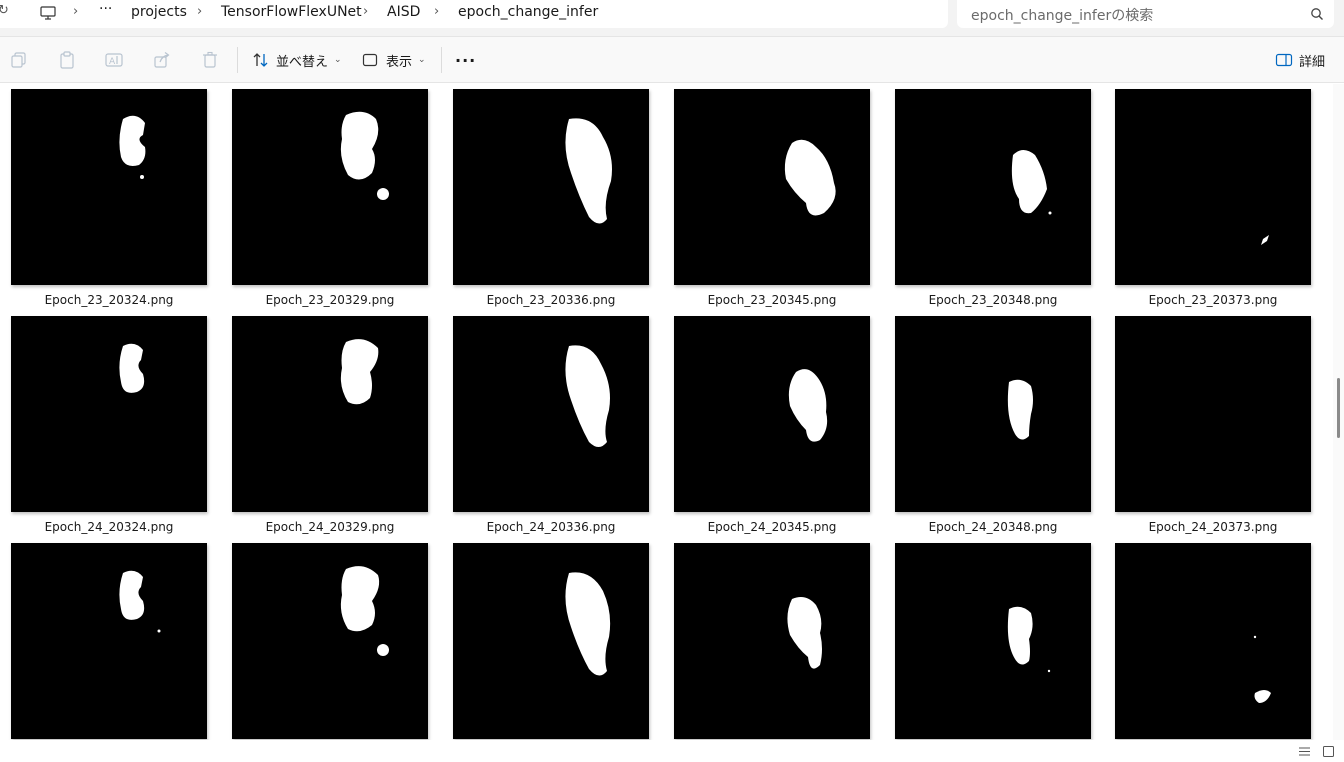 This screenshot has width=1344, height=762. I want to click on file-name: Epoch_23_20329.png, so click(330, 300).